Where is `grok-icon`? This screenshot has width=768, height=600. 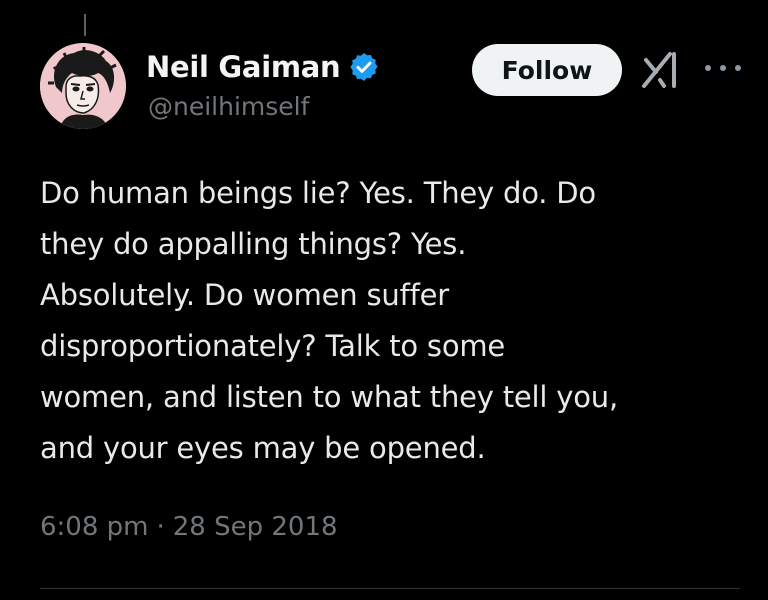 grok-icon is located at coordinates (661, 70).